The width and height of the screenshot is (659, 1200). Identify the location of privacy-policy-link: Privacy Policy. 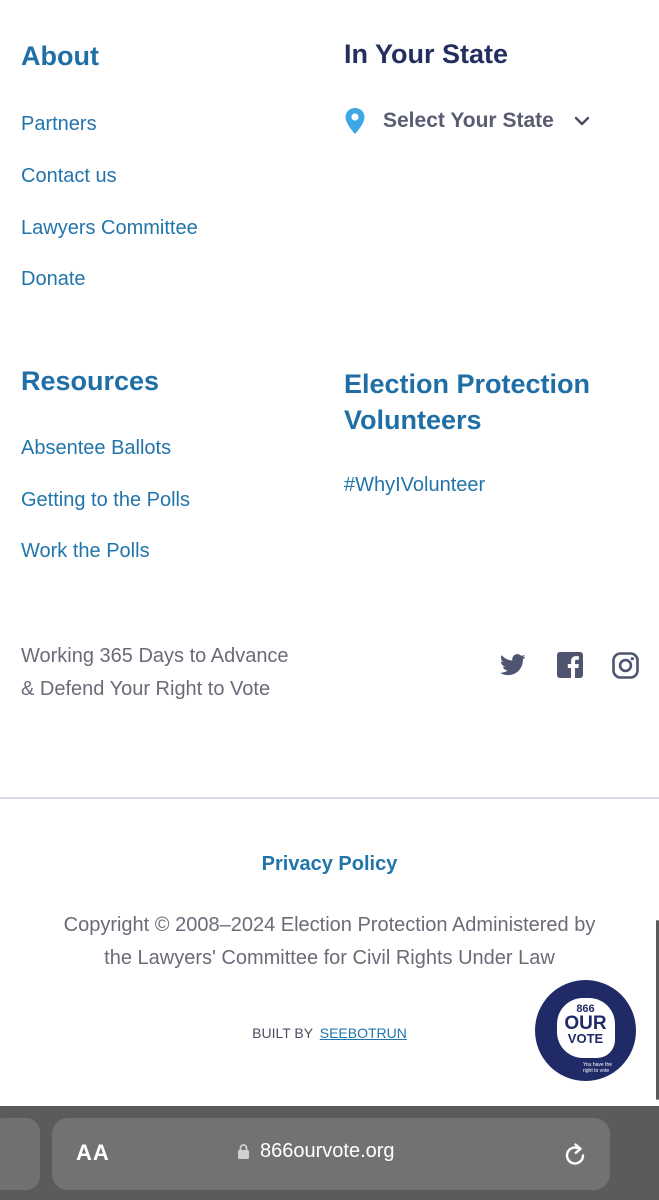
(329, 864).